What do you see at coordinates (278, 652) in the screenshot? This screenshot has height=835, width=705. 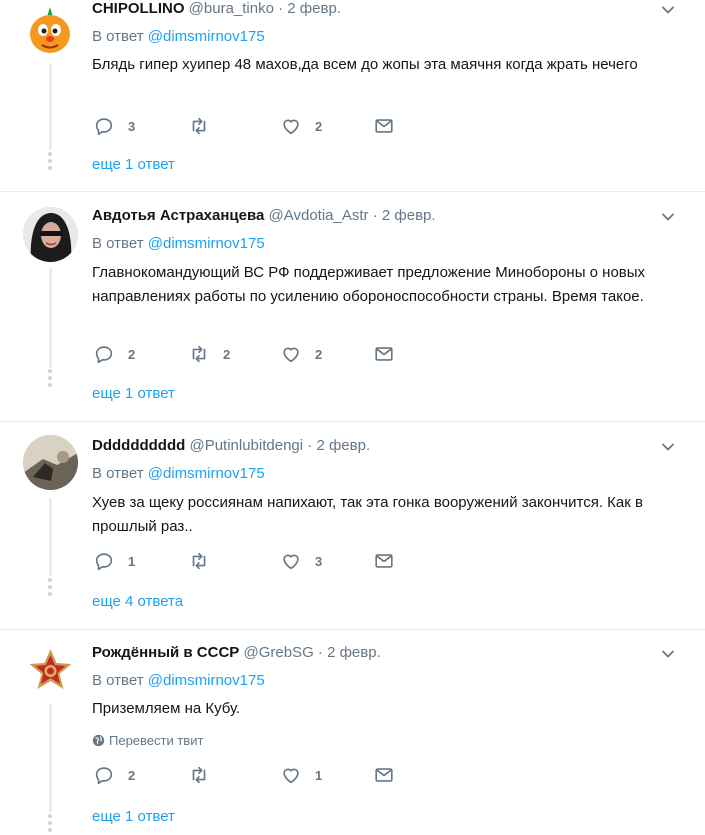 I see `user-handle: @GrebSG` at bounding box center [278, 652].